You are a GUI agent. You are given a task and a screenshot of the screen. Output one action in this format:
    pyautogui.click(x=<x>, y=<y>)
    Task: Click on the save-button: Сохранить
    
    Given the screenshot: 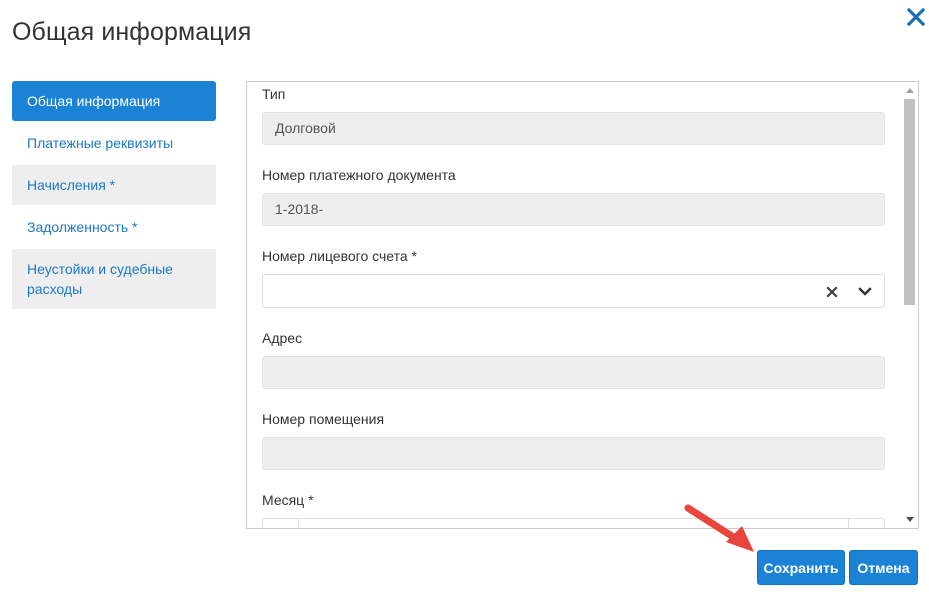 What is the action you would take?
    pyautogui.click(x=801, y=567)
    